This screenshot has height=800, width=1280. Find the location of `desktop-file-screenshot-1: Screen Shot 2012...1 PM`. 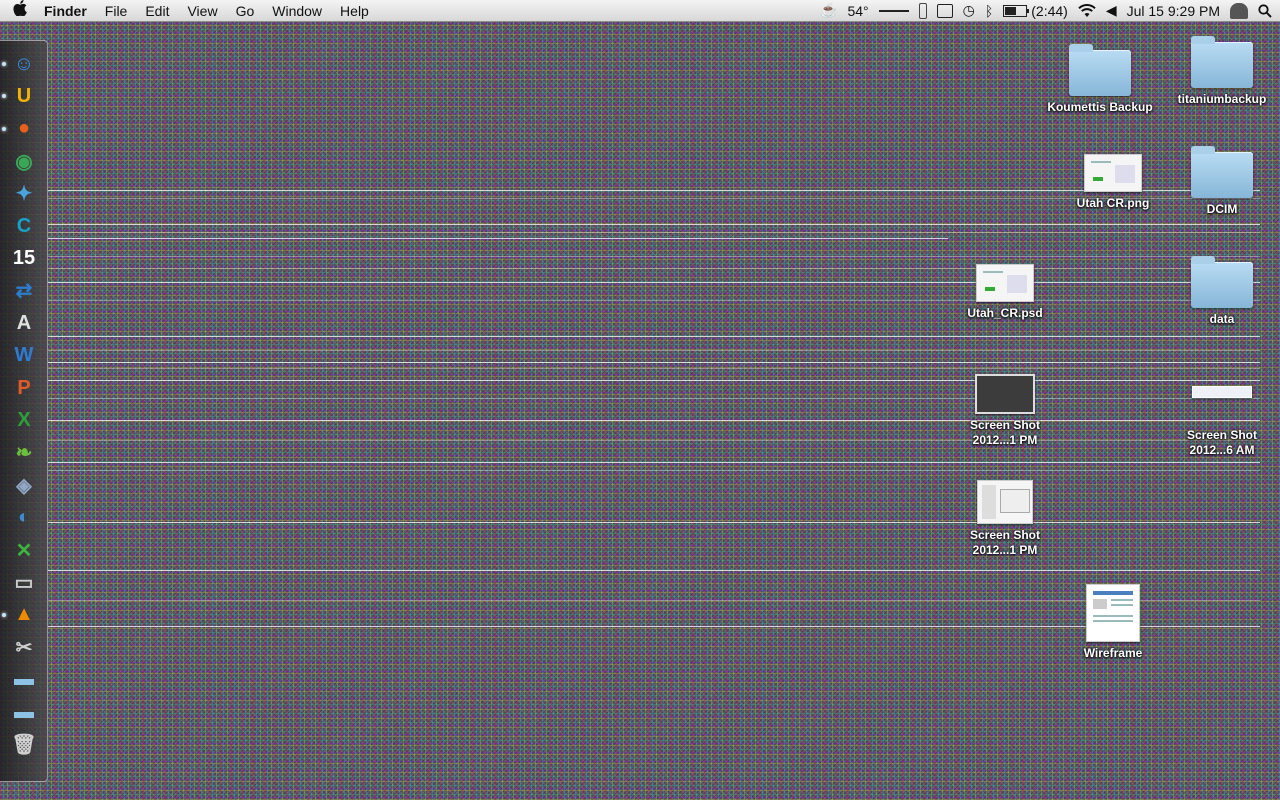

desktop-file-screenshot-1: Screen Shot 2012...1 PM is located at coordinates (1005, 411).